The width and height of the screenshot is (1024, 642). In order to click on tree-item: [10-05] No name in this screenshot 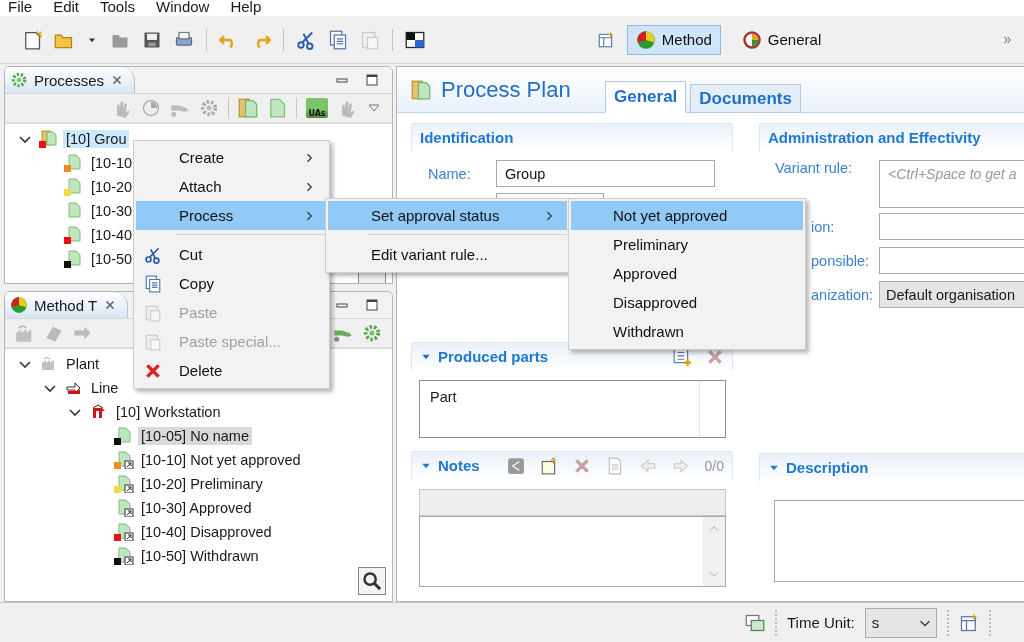, I will do `click(195, 436)`.